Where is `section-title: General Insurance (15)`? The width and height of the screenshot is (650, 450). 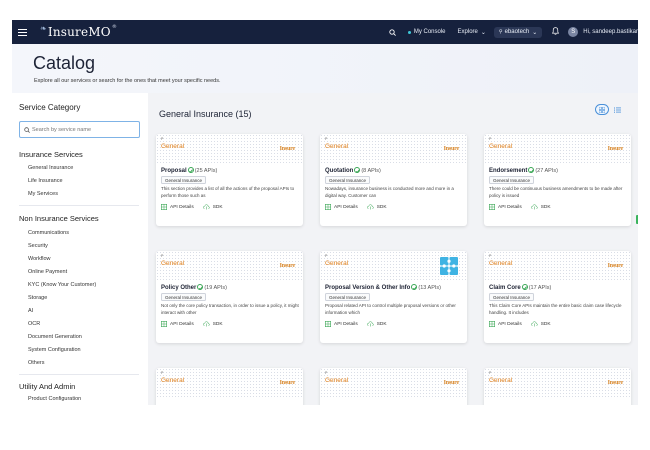
section-title: General Insurance (15) is located at coordinates (205, 114).